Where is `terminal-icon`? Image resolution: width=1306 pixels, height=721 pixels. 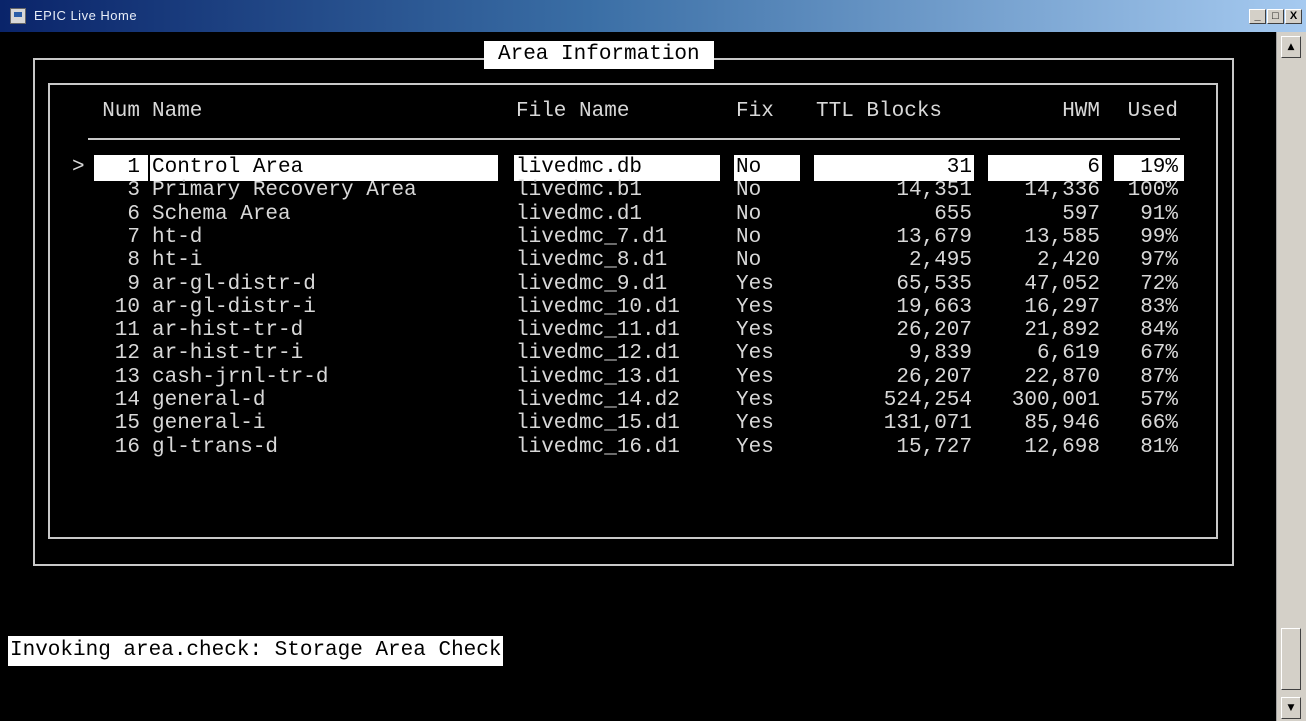
terminal-icon is located at coordinates (18, 16).